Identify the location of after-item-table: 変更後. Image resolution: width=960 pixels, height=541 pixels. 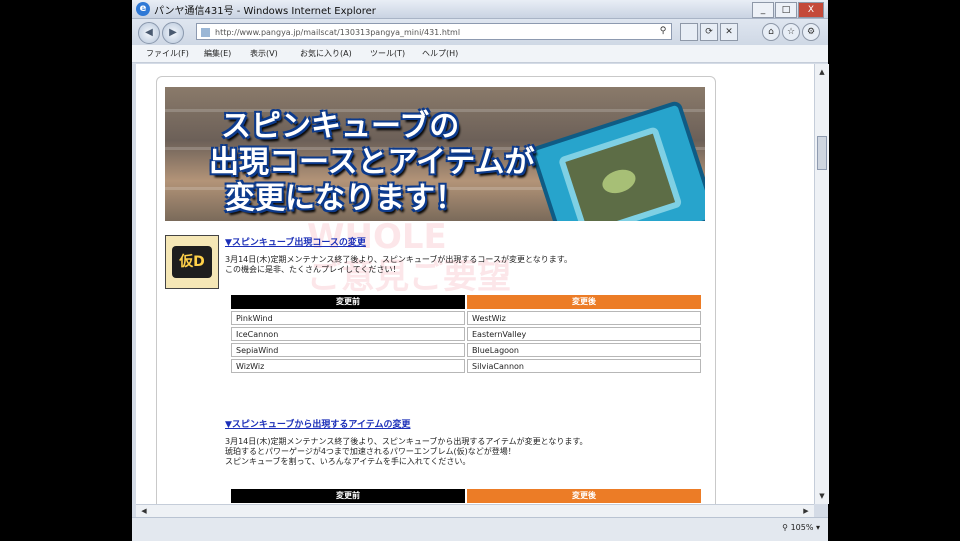
(584, 496).